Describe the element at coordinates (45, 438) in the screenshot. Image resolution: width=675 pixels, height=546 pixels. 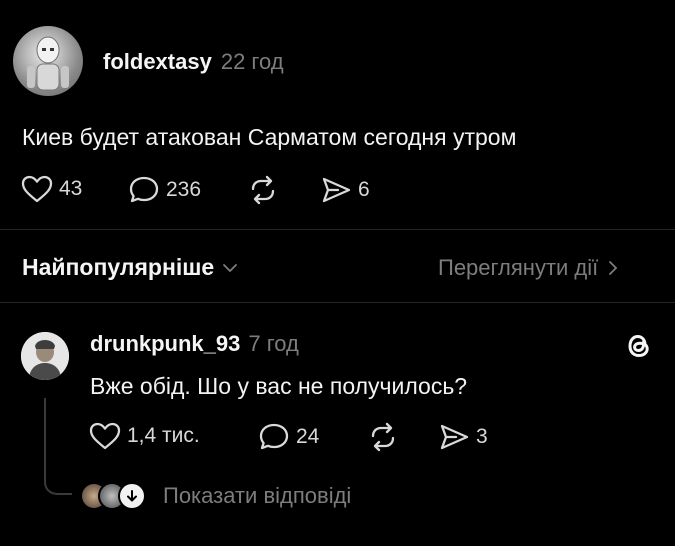
I see `thread-connector-line` at that location.